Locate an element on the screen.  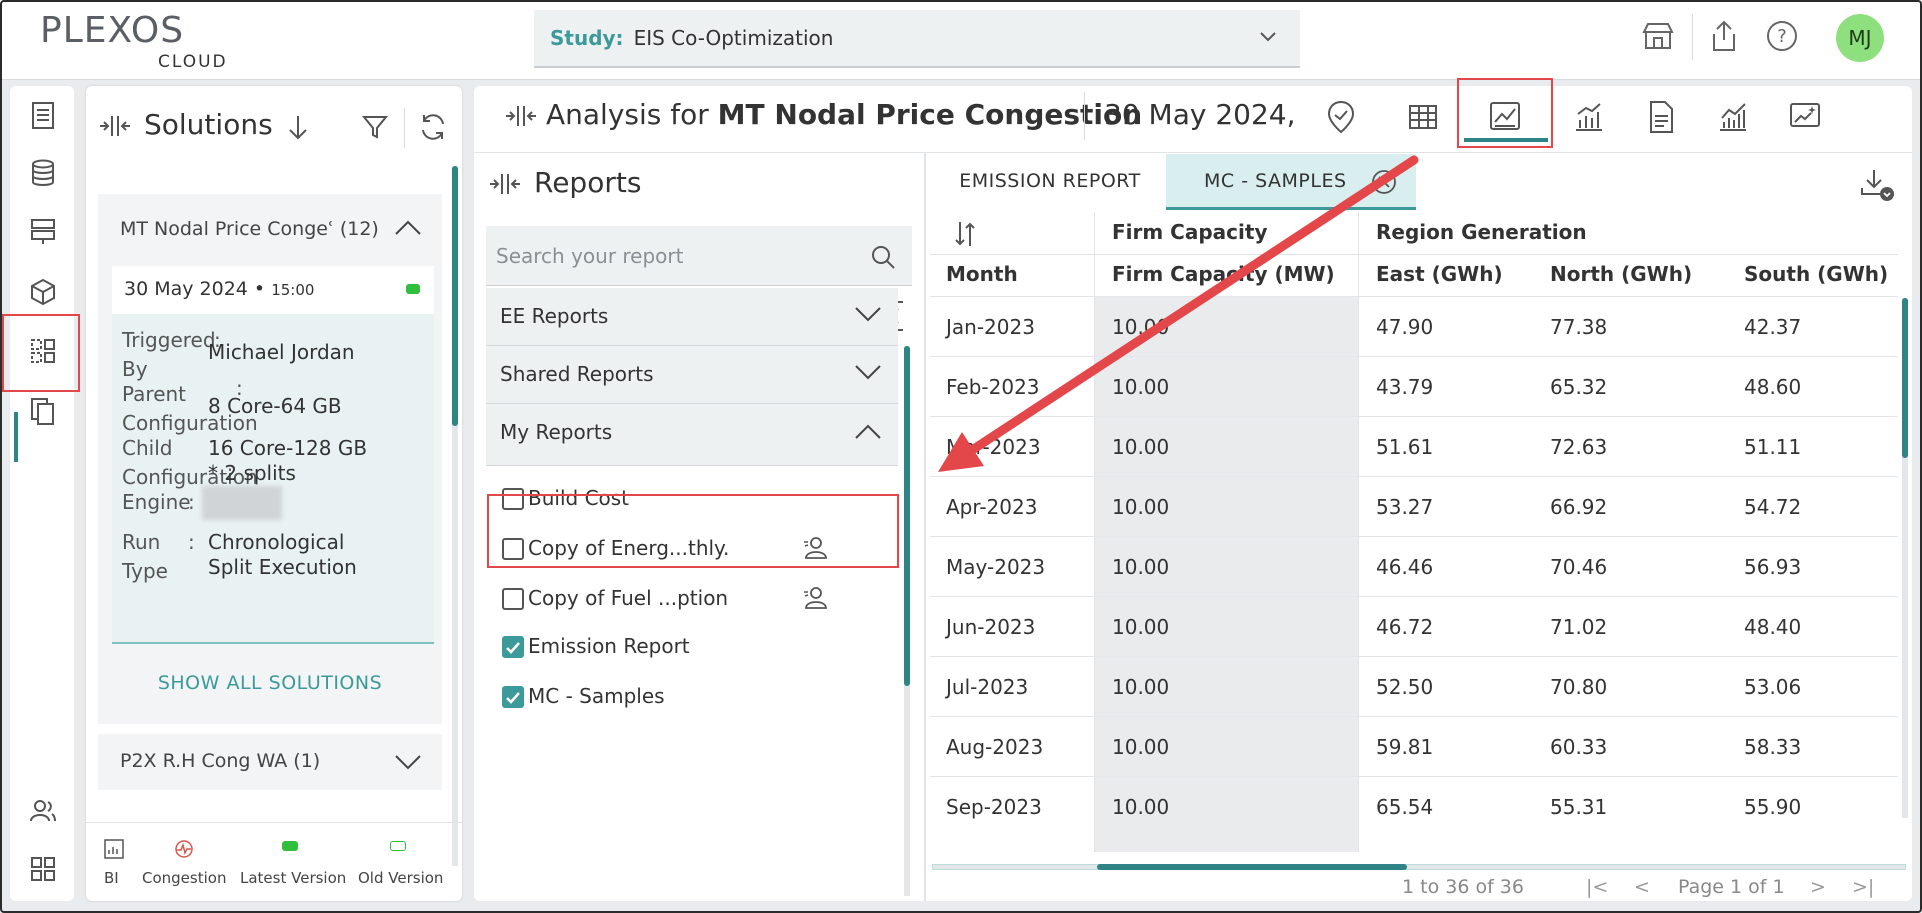
triggered-by-value: Michael Jordan is located at coordinates (281, 352).